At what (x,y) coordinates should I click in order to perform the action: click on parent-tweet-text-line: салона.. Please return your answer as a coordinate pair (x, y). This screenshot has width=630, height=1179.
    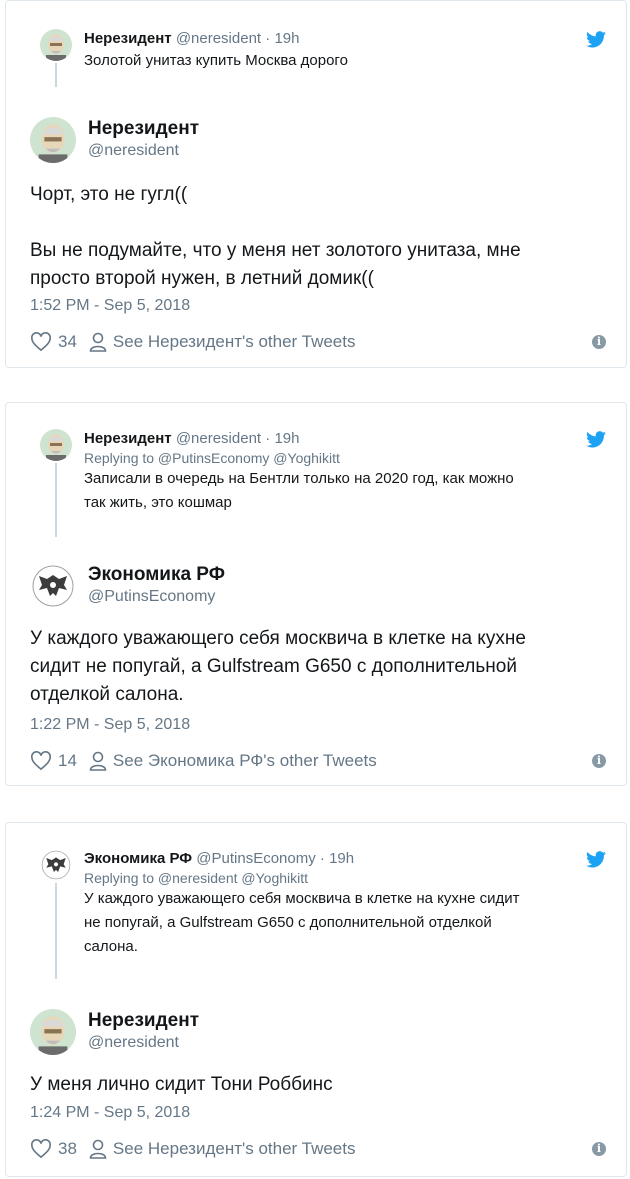
    Looking at the image, I should click on (111, 946).